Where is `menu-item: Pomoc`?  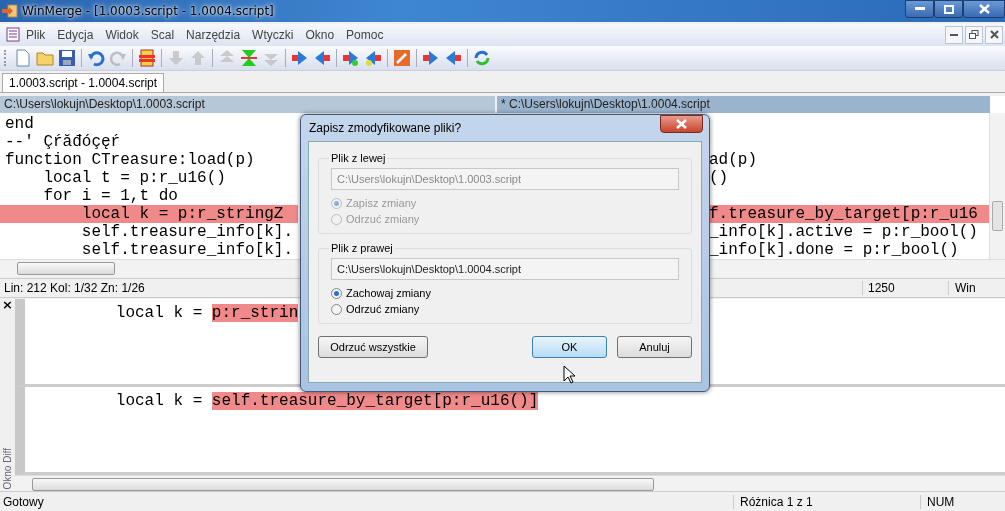
menu-item: Pomoc is located at coordinates (365, 34).